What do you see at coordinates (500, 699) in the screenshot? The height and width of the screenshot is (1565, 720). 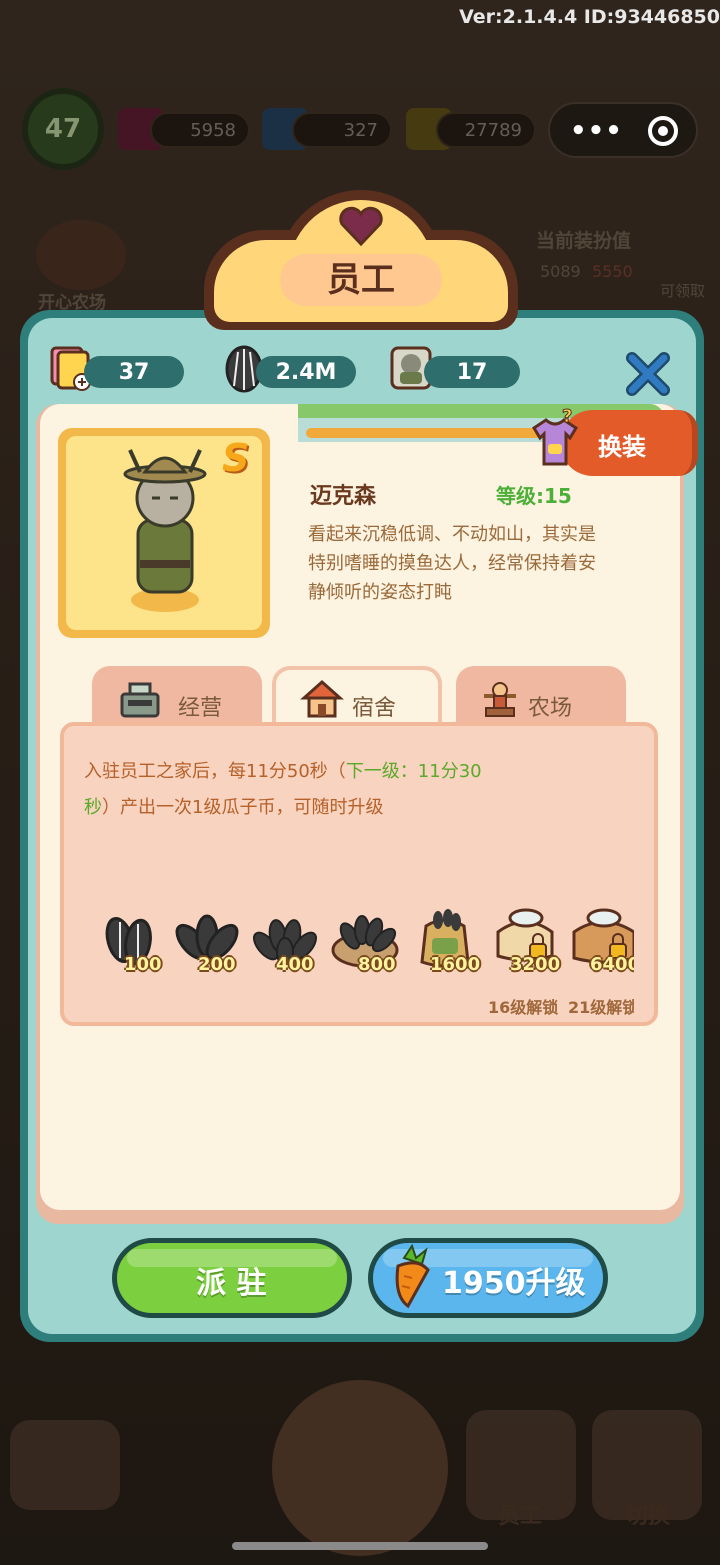 I see `scarecrow-icon` at bounding box center [500, 699].